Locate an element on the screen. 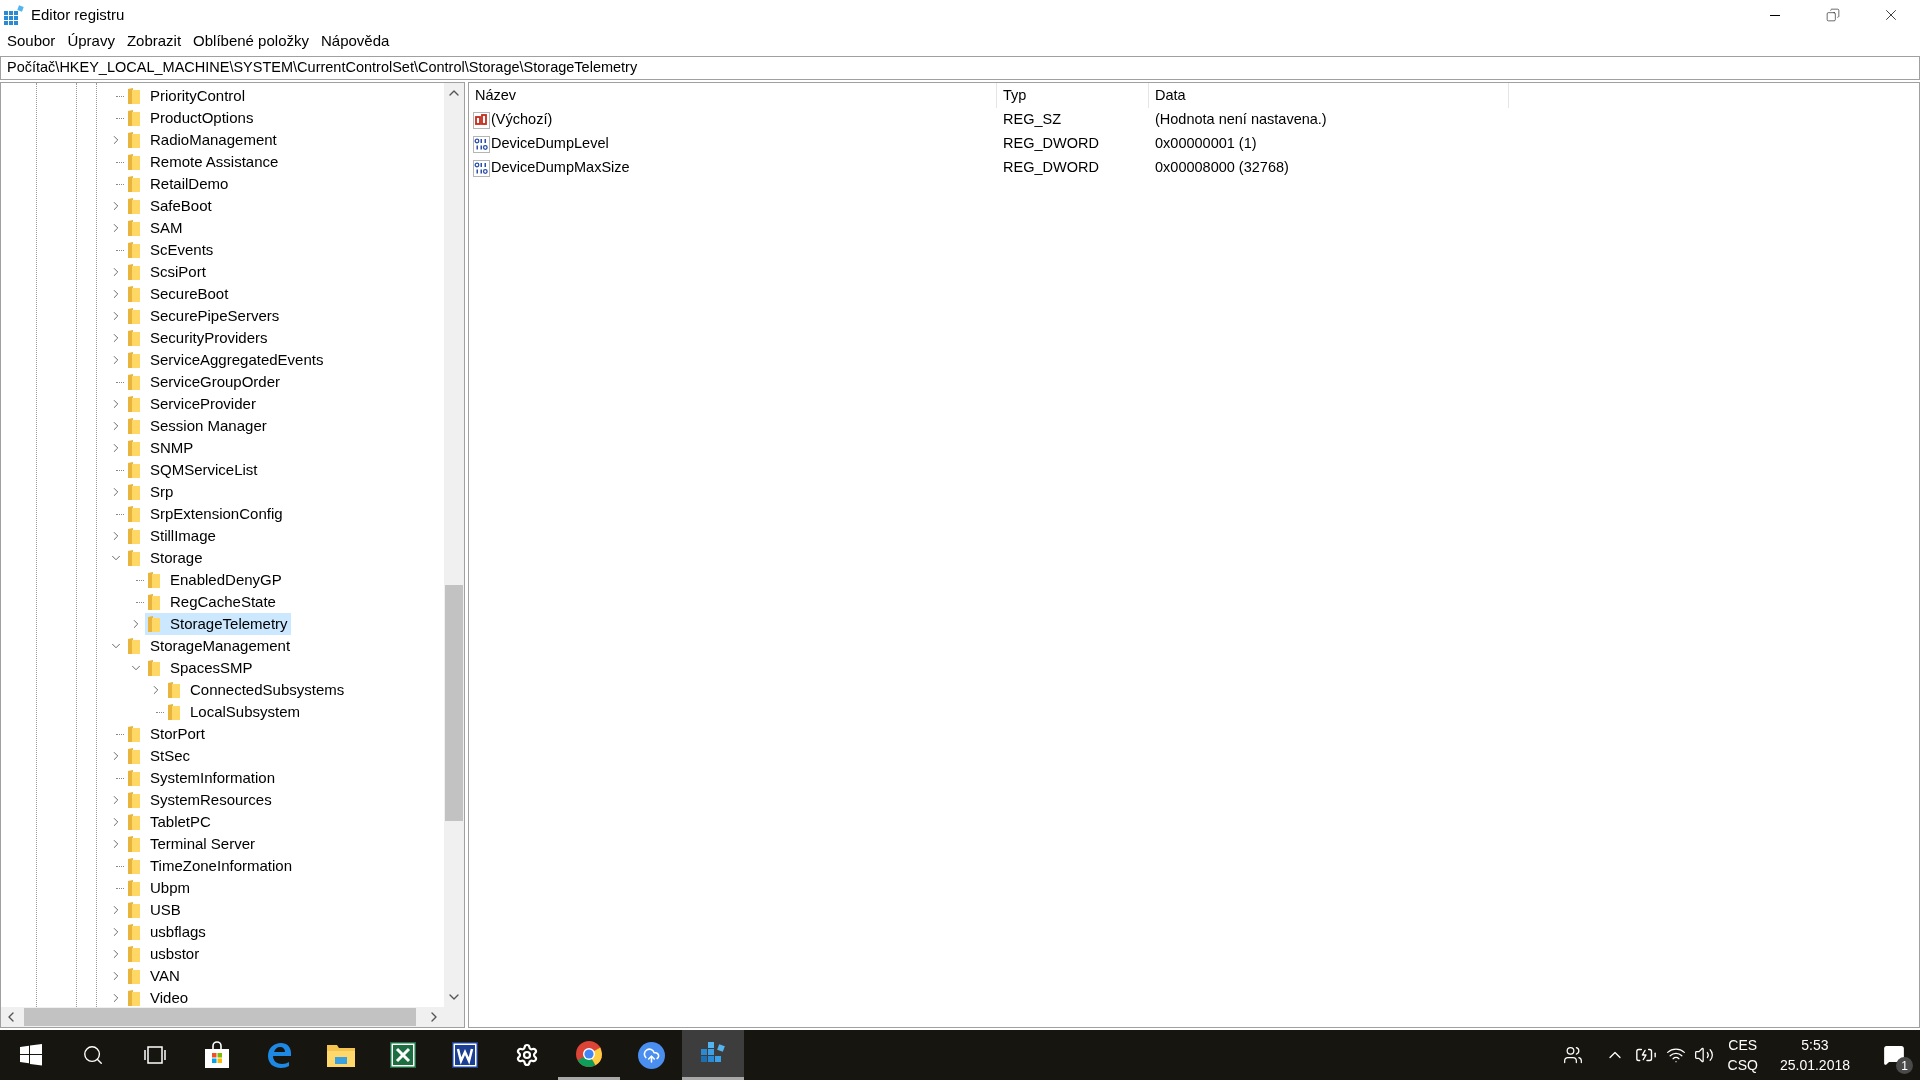 This screenshot has width=1920, height=1080. tree-item: LocalSubsystem is located at coordinates (245, 712).